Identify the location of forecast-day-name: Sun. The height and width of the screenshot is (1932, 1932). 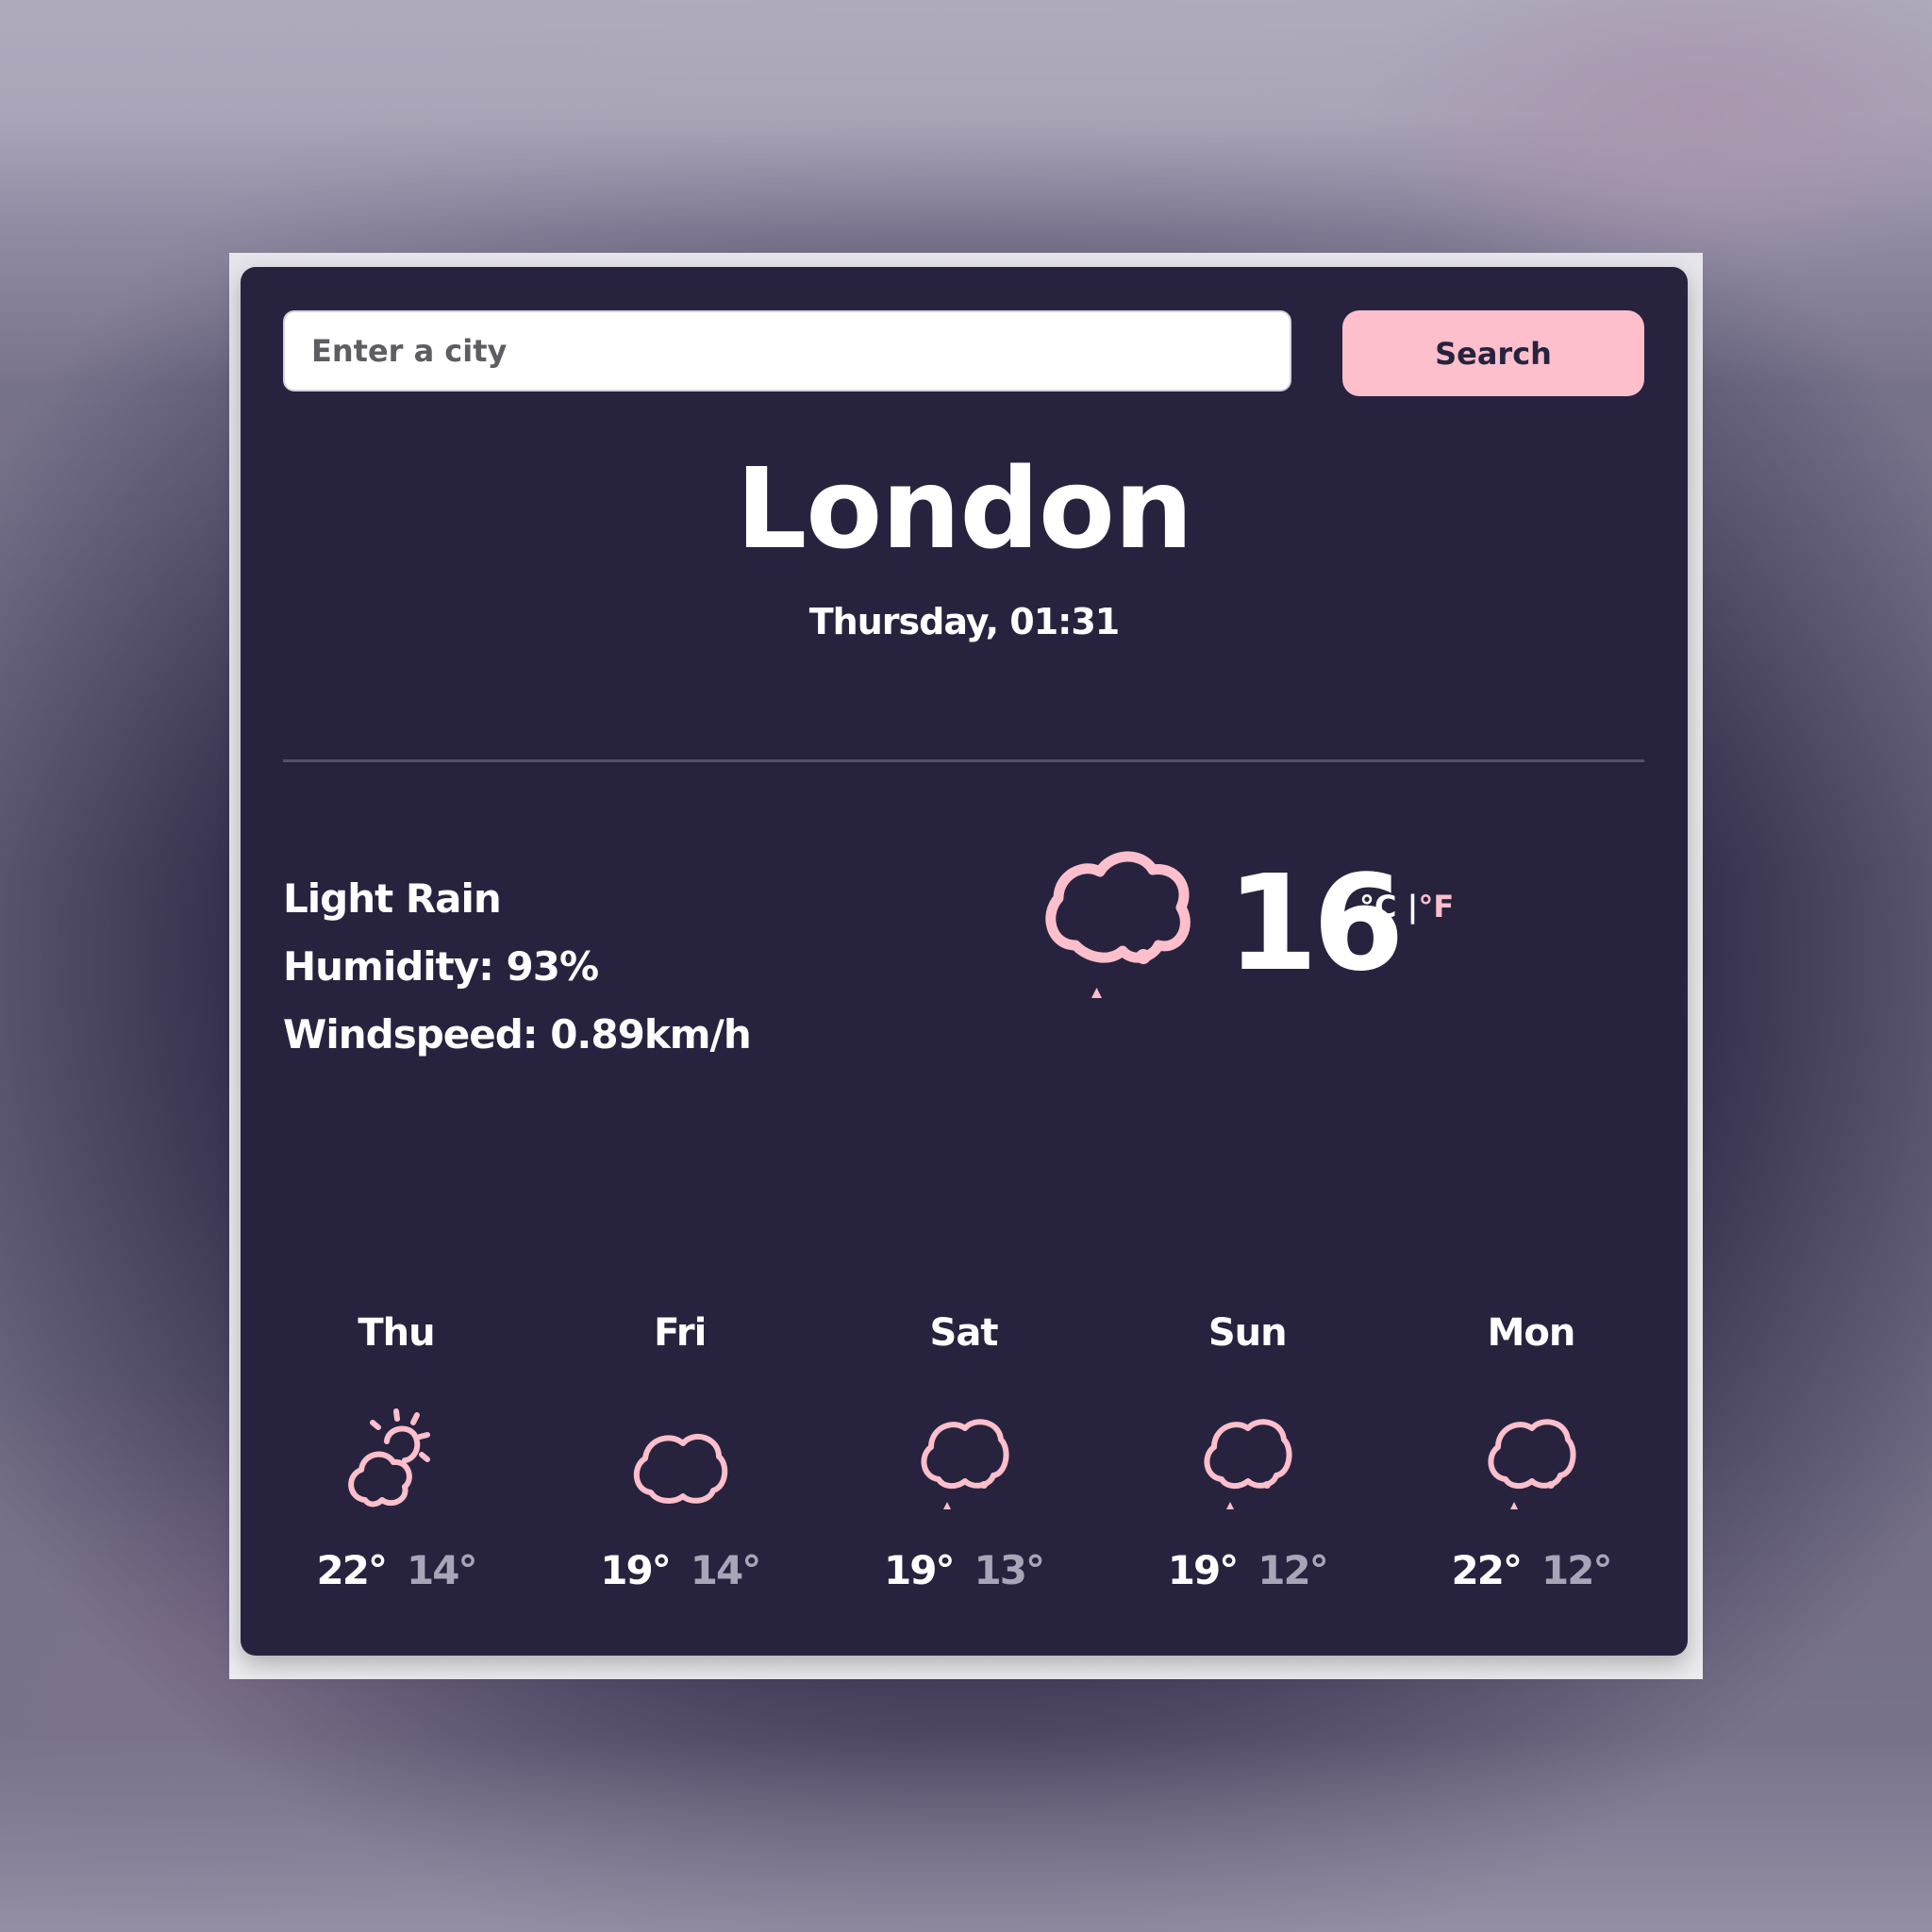
(1248, 1333).